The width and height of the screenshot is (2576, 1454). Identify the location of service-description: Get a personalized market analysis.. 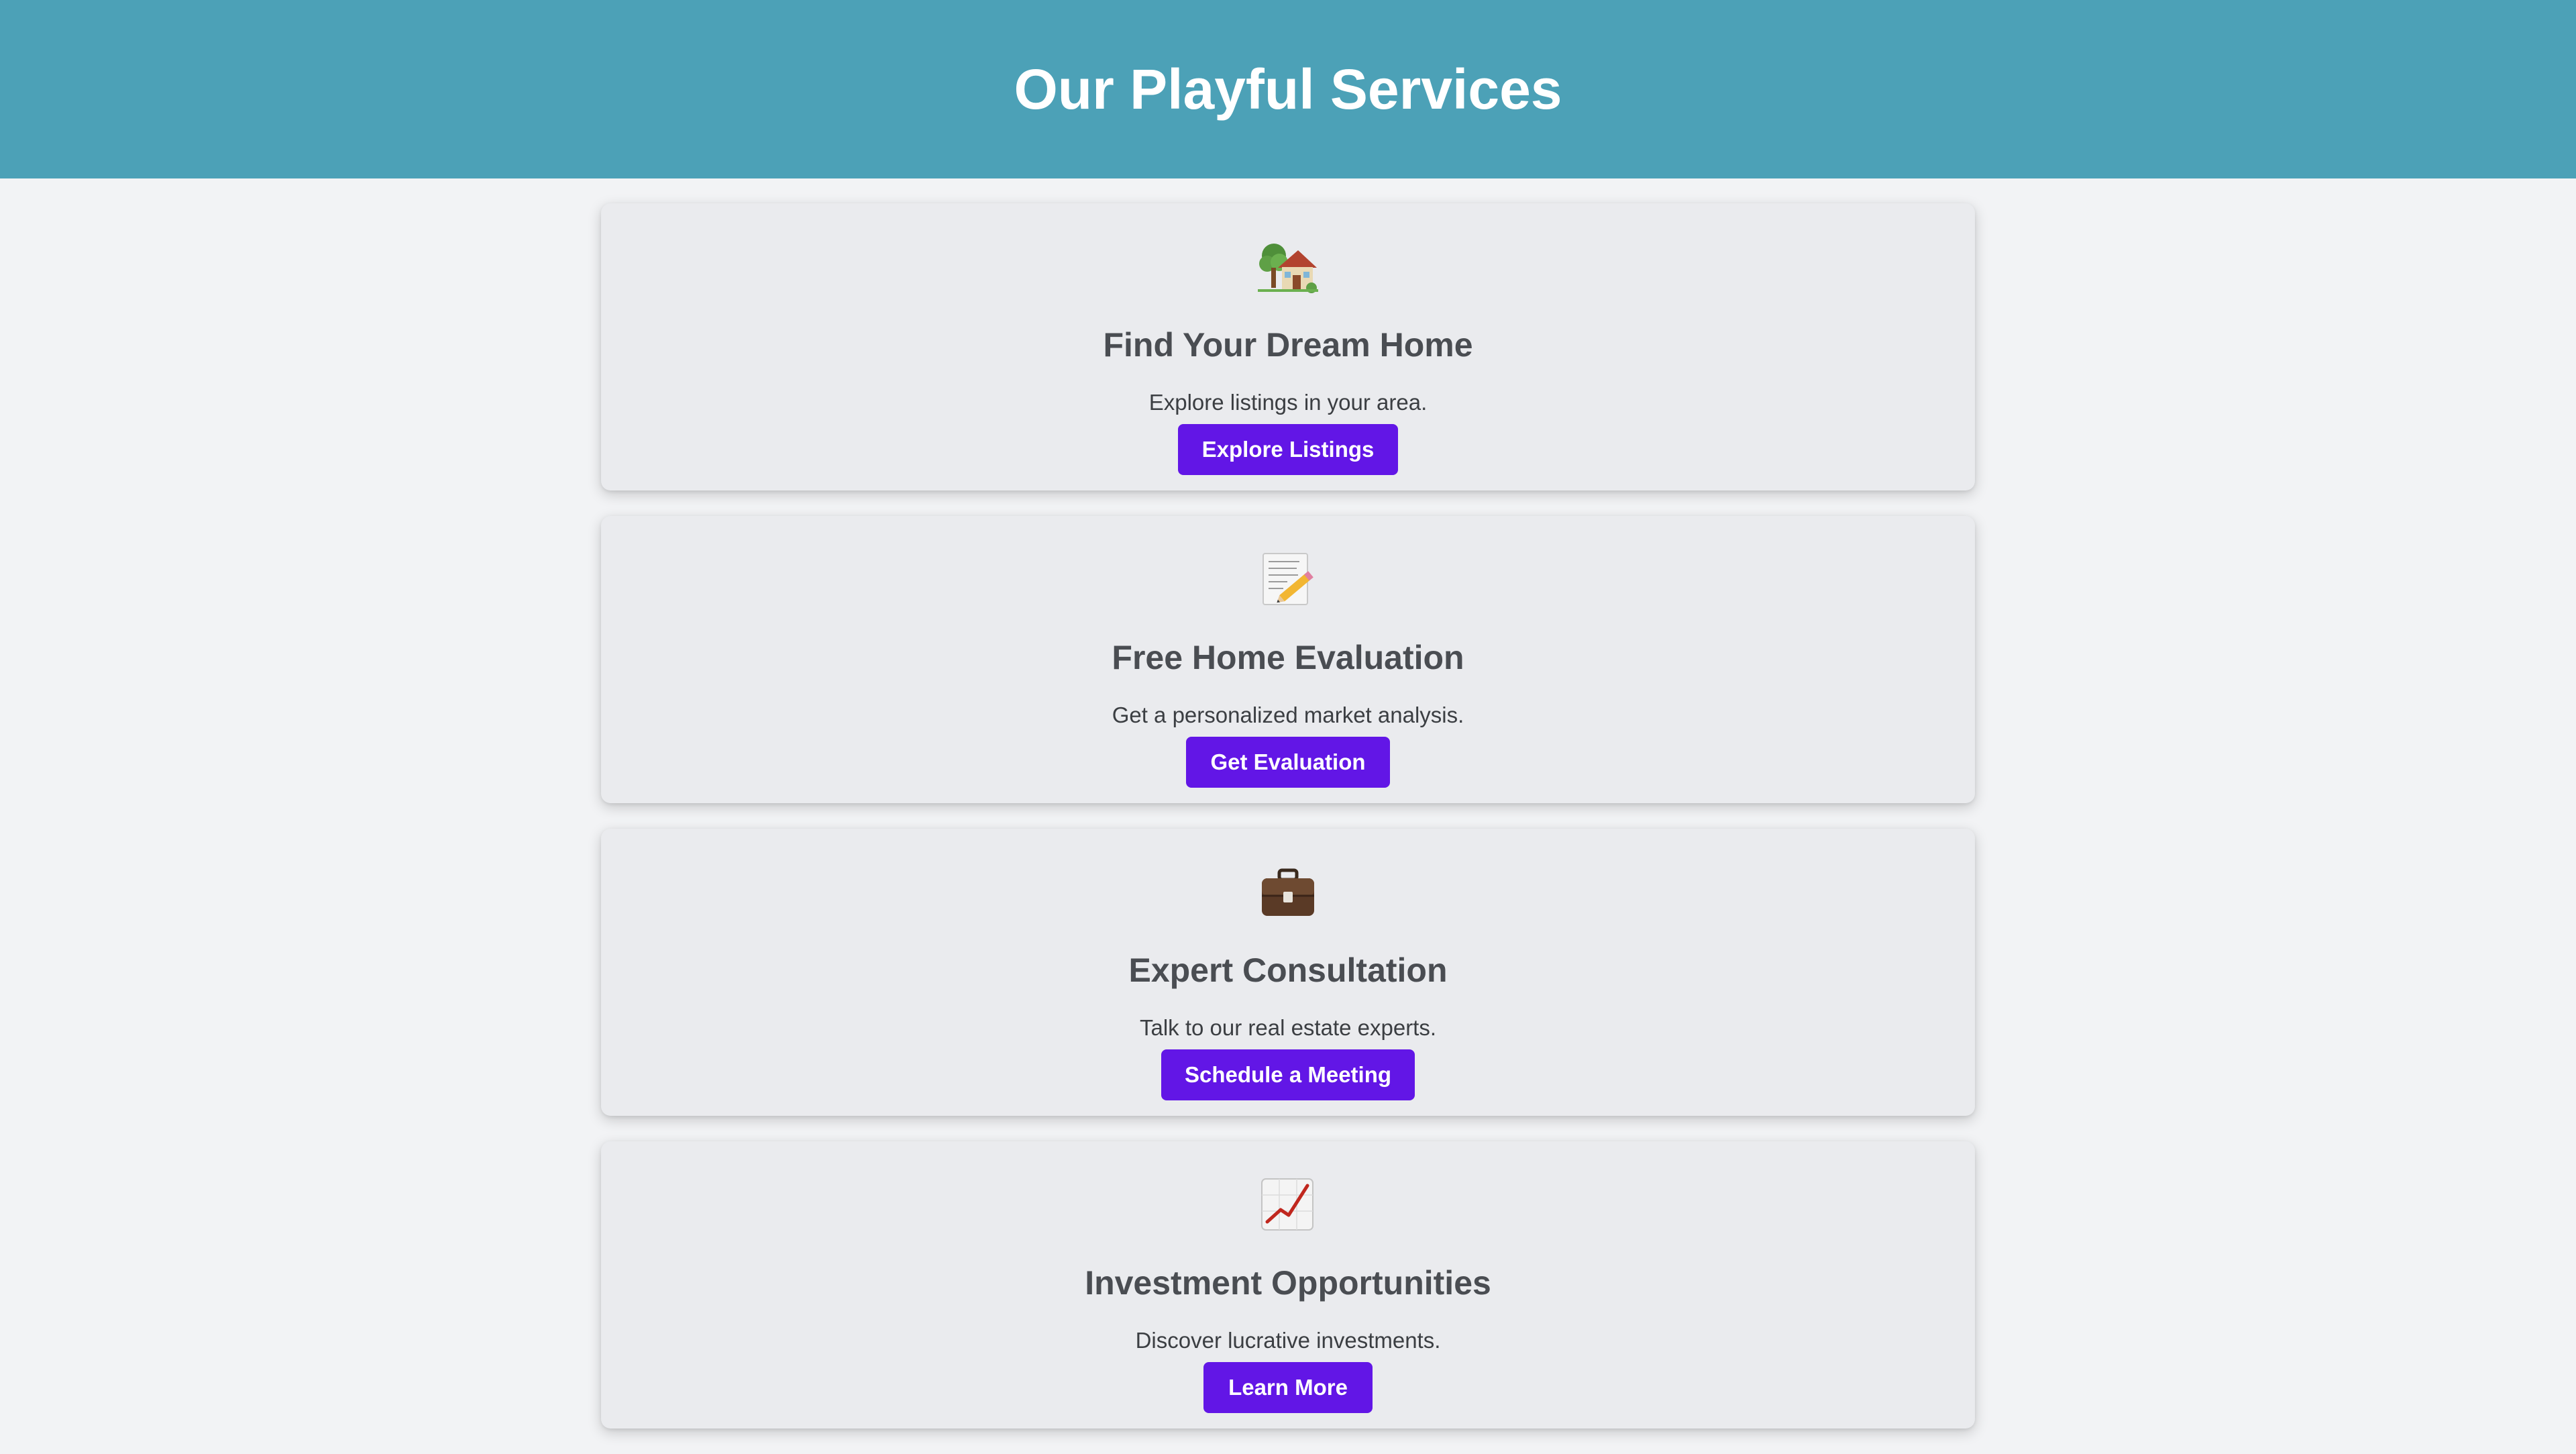
(1288, 715).